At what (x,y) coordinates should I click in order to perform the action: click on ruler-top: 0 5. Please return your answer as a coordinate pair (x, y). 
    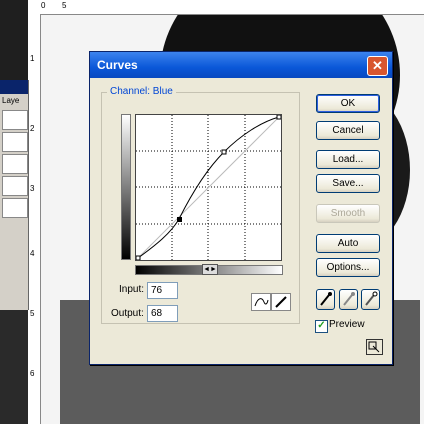
    Looking at the image, I should click on (212, 7).